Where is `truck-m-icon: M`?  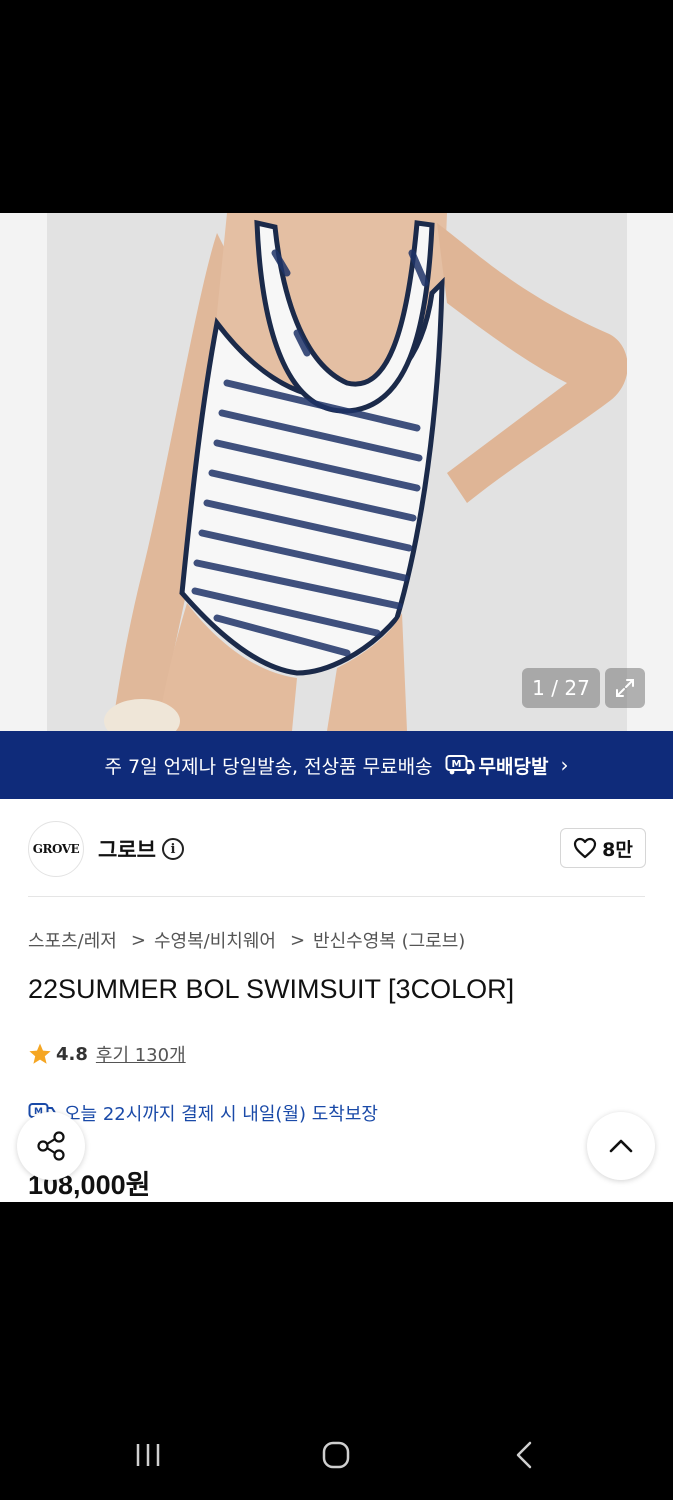
truck-m-icon: M is located at coordinates (460, 765).